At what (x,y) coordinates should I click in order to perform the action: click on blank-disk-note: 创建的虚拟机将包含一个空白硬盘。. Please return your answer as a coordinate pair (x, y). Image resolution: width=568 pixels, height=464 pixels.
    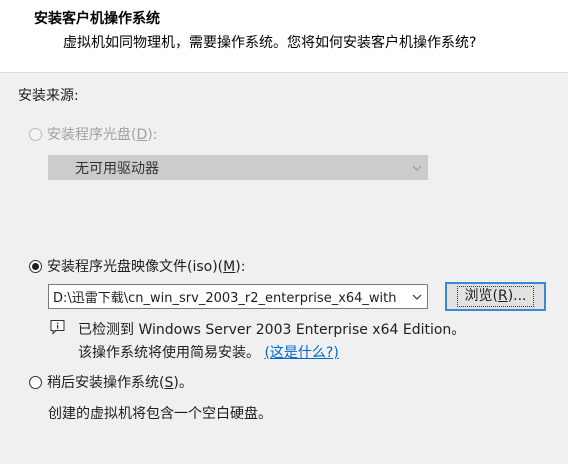
    Looking at the image, I should click on (160, 414).